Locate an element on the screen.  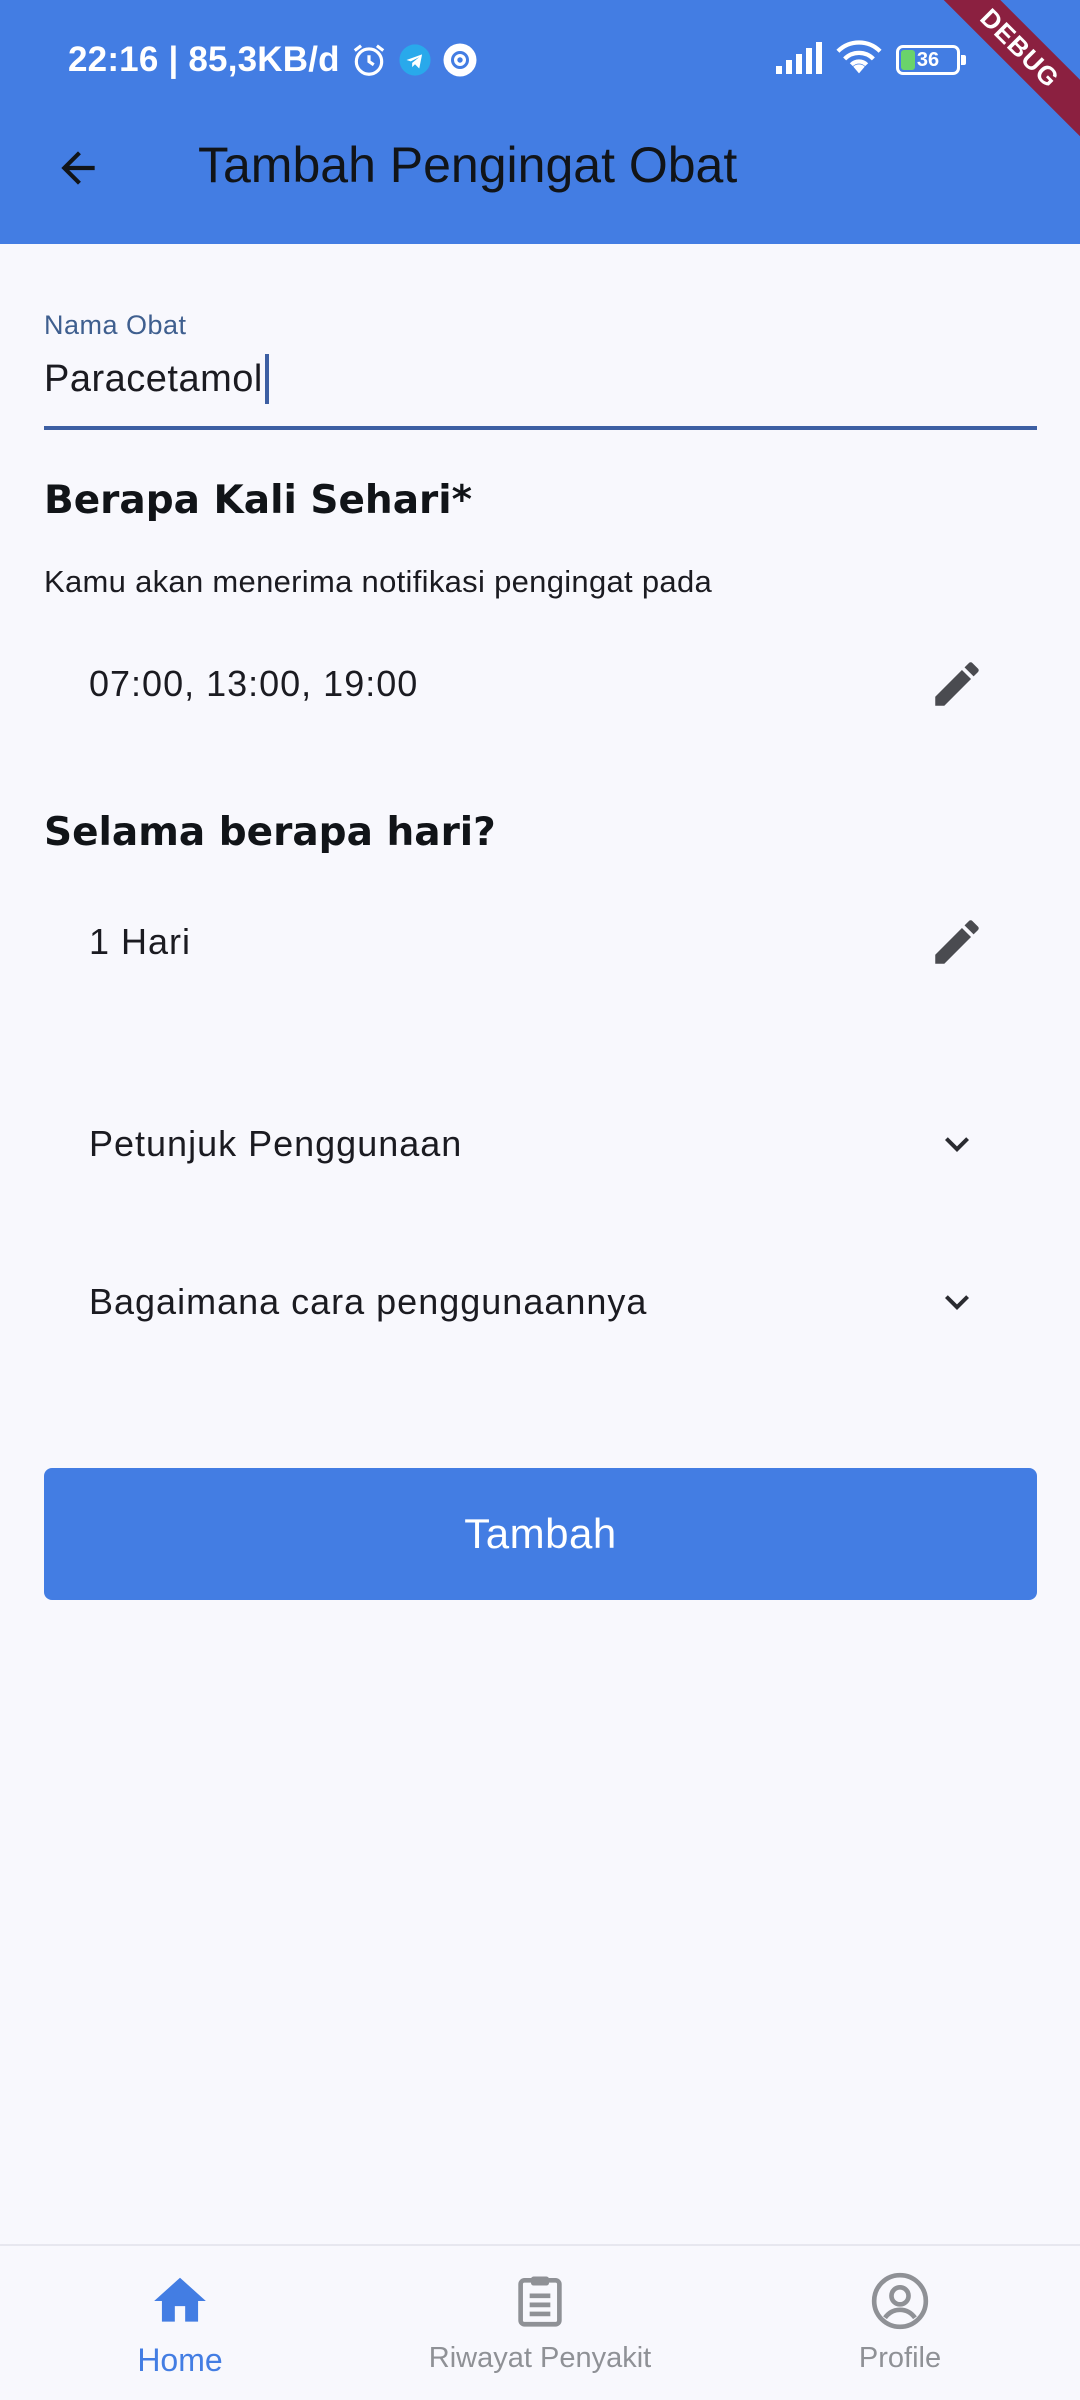
clipboard-icon is located at coordinates (540, 2301).